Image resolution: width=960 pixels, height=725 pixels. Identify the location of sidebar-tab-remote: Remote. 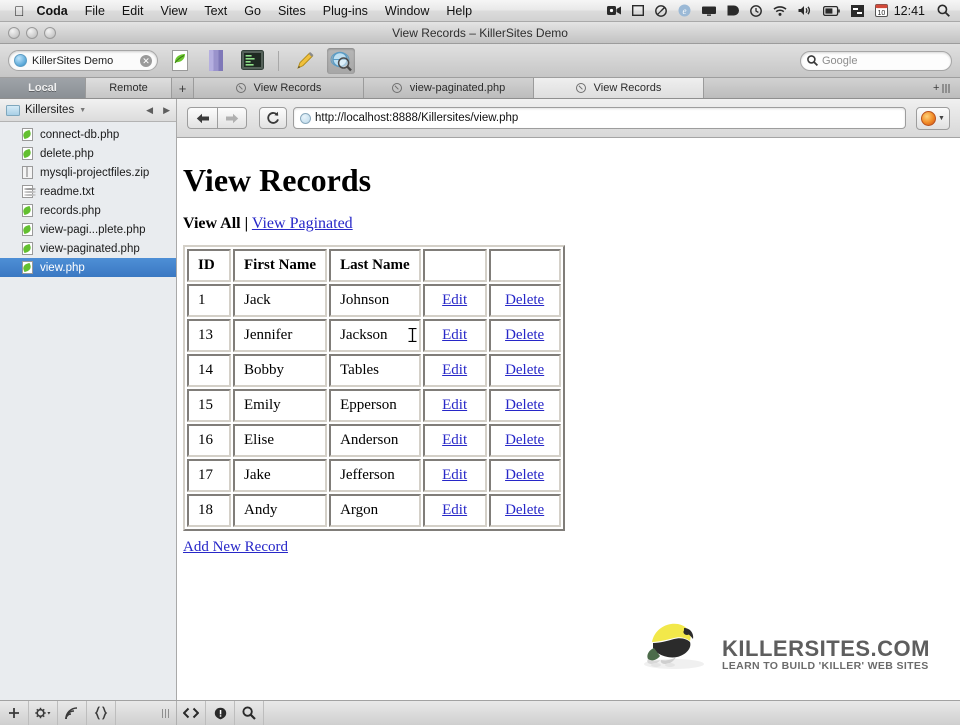
(129, 88).